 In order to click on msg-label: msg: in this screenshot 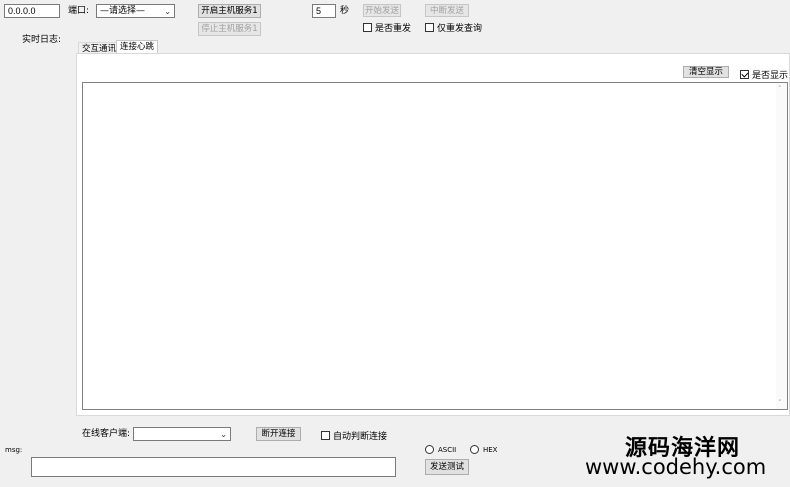, I will do `click(14, 450)`.